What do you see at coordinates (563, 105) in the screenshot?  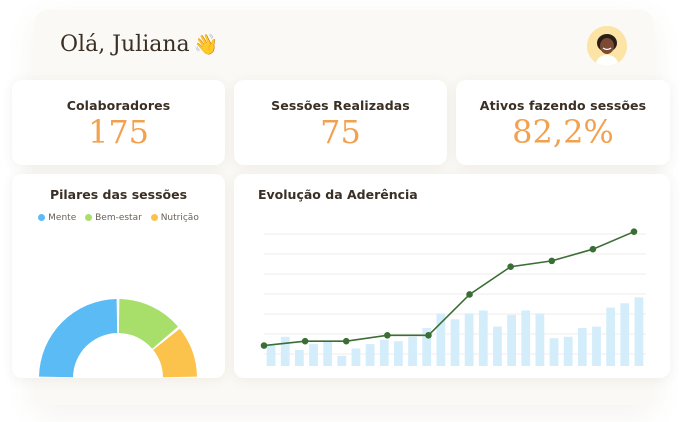 I see `kpi-label: Ativos fazendo sessões` at bounding box center [563, 105].